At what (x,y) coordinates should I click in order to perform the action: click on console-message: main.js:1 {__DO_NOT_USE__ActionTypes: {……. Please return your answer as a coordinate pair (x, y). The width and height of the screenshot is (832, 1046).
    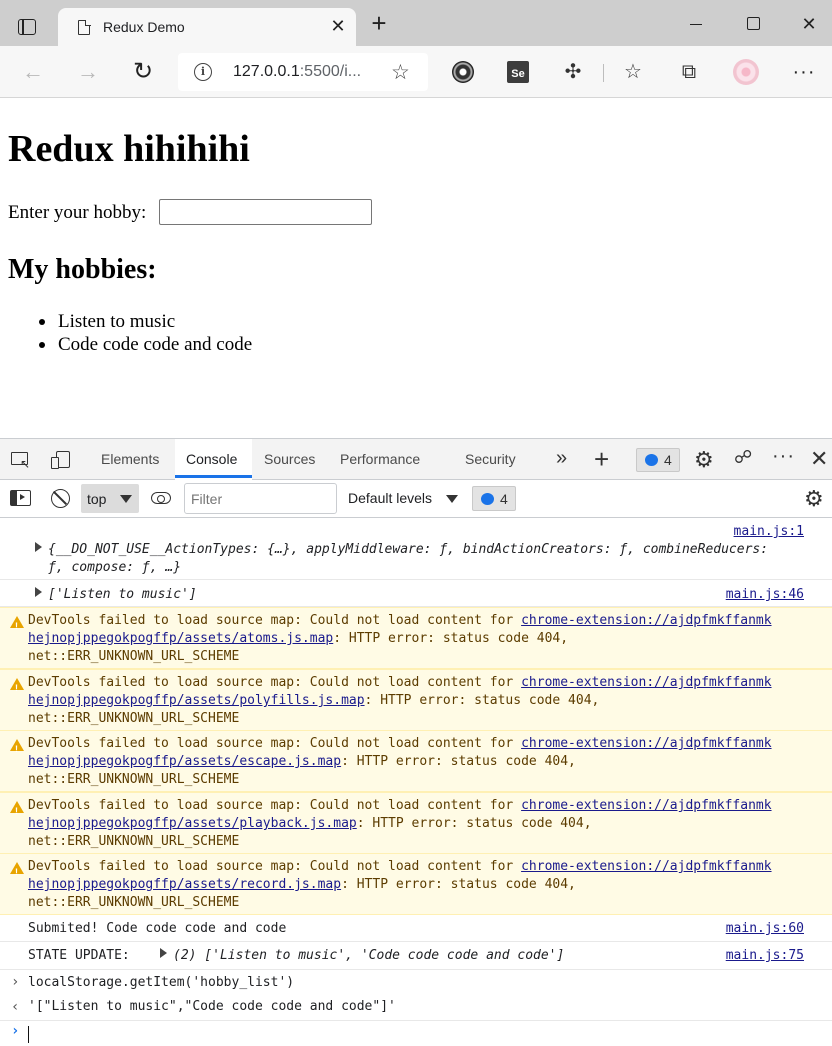
    Looking at the image, I should click on (416, 549).